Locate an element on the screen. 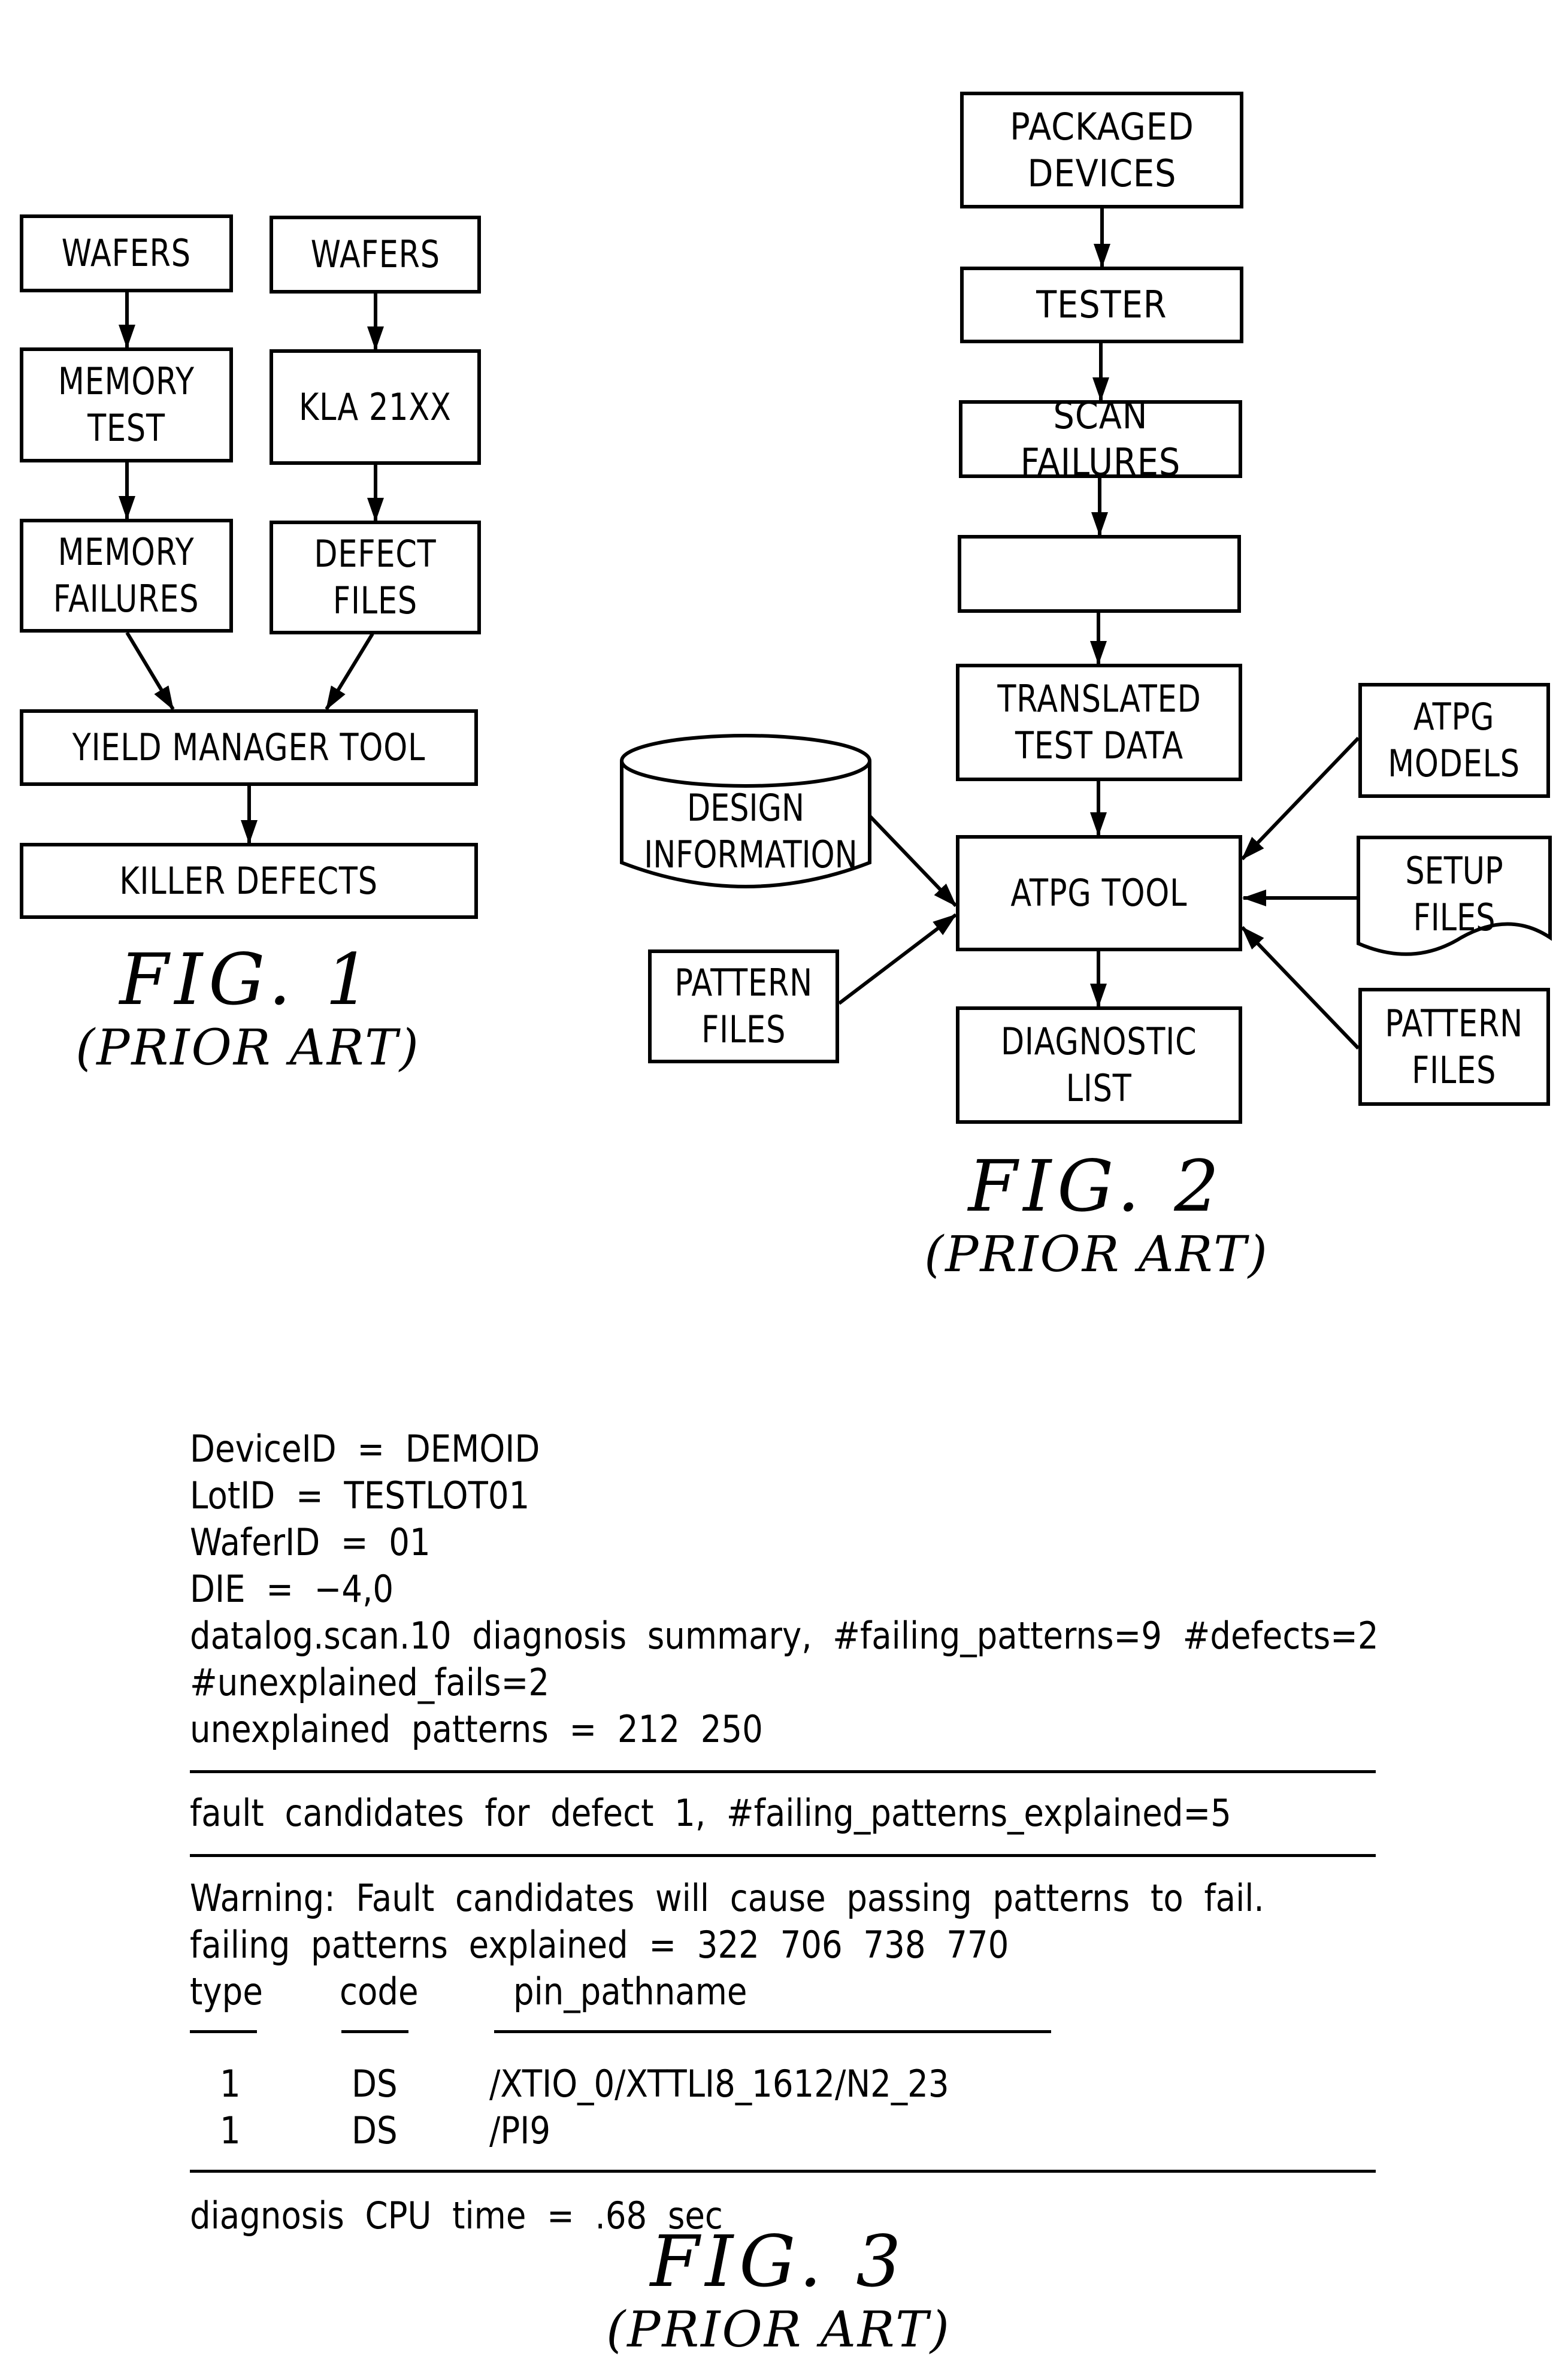 This screenshot has width=1568, height=2374. fig2-packaged-devices-box: PACKAGED DEVICES is located at coordinates (1101, 150).